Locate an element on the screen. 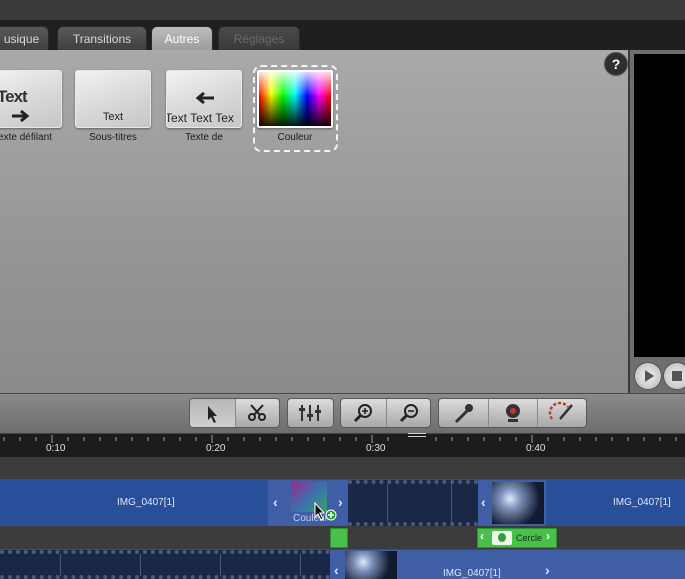 Image resolution: width=685 pixels, height=579 pixels. stop-button is located at coordinates (674, 376).